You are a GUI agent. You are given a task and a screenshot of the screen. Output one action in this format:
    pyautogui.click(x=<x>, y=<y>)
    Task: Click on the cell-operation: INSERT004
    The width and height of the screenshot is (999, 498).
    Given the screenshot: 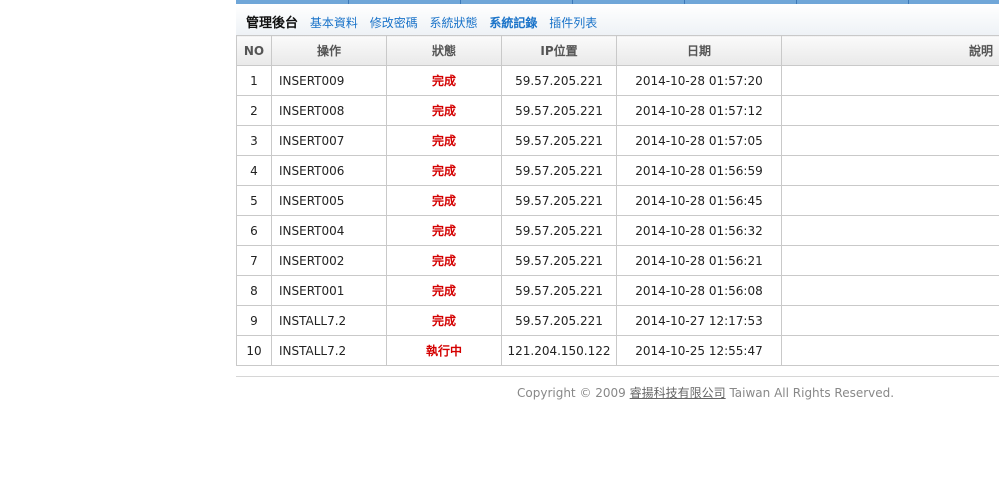 What is the action you would take?
    pyautogui.click(x=329, y=230)
    